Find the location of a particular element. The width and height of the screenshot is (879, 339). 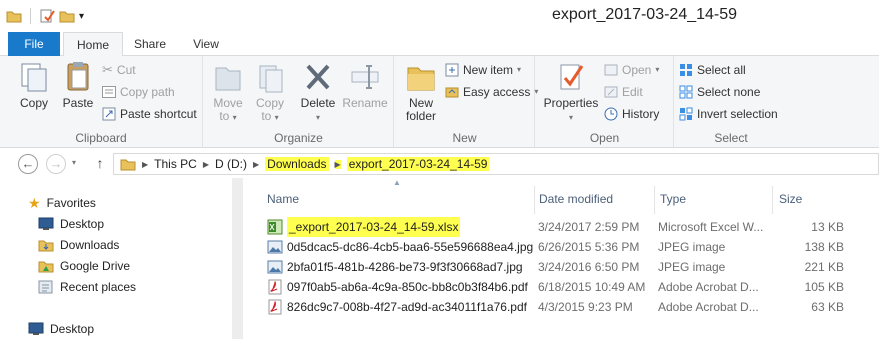

folder-icon is located at coordinates (14, 17).